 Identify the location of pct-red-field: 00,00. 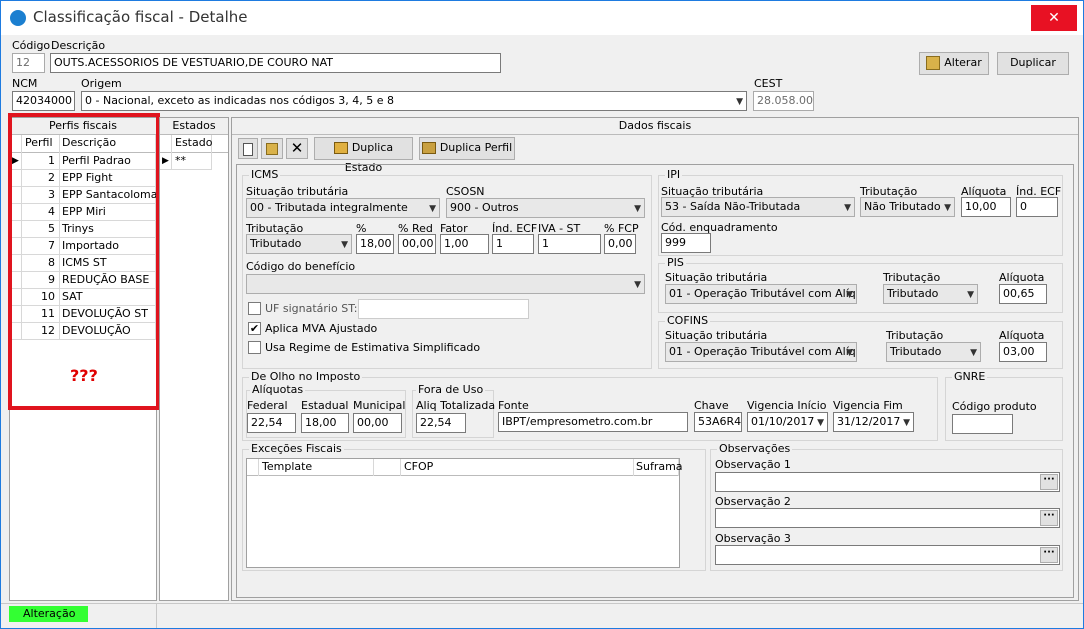
(417, 244).